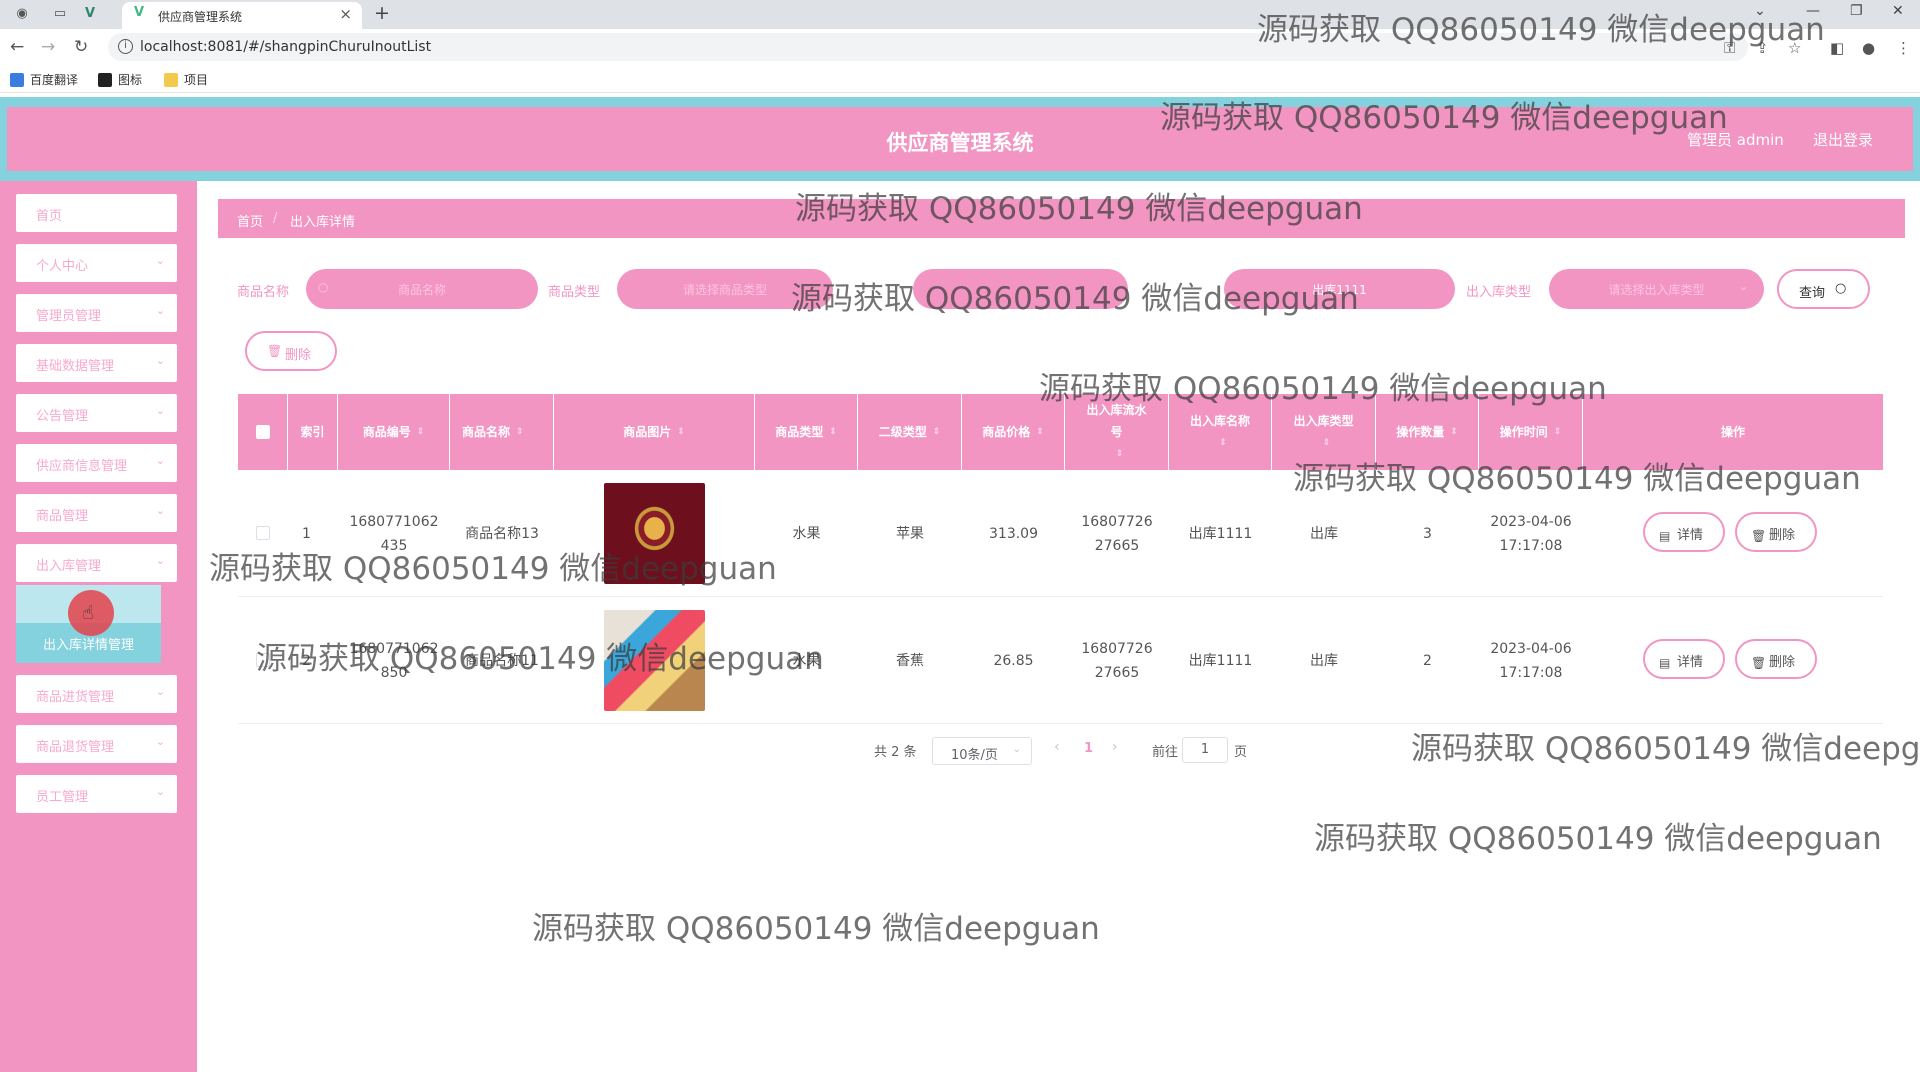  Describe the element at coordinates (96, 563) in the screenshot. I see `sidebar-item-inout: 出入库管理 ⌄` at that location.